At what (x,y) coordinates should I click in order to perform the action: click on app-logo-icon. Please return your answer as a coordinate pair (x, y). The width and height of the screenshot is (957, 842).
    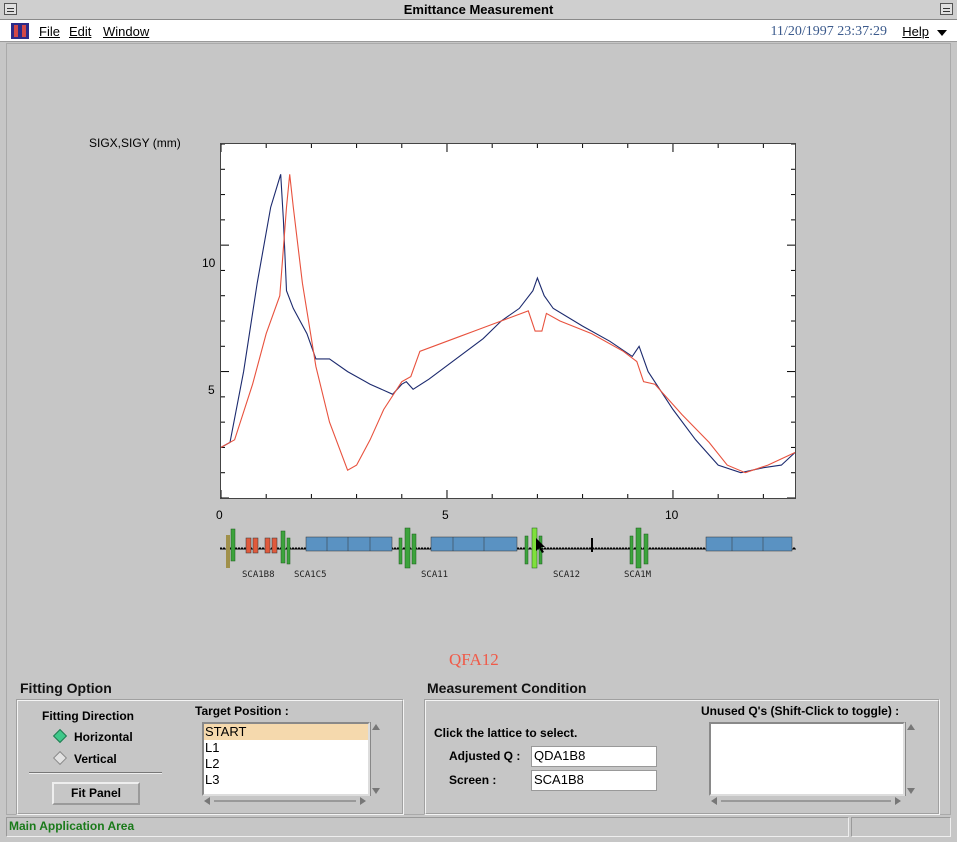
    Looking at the image, I should click on (20, 31).